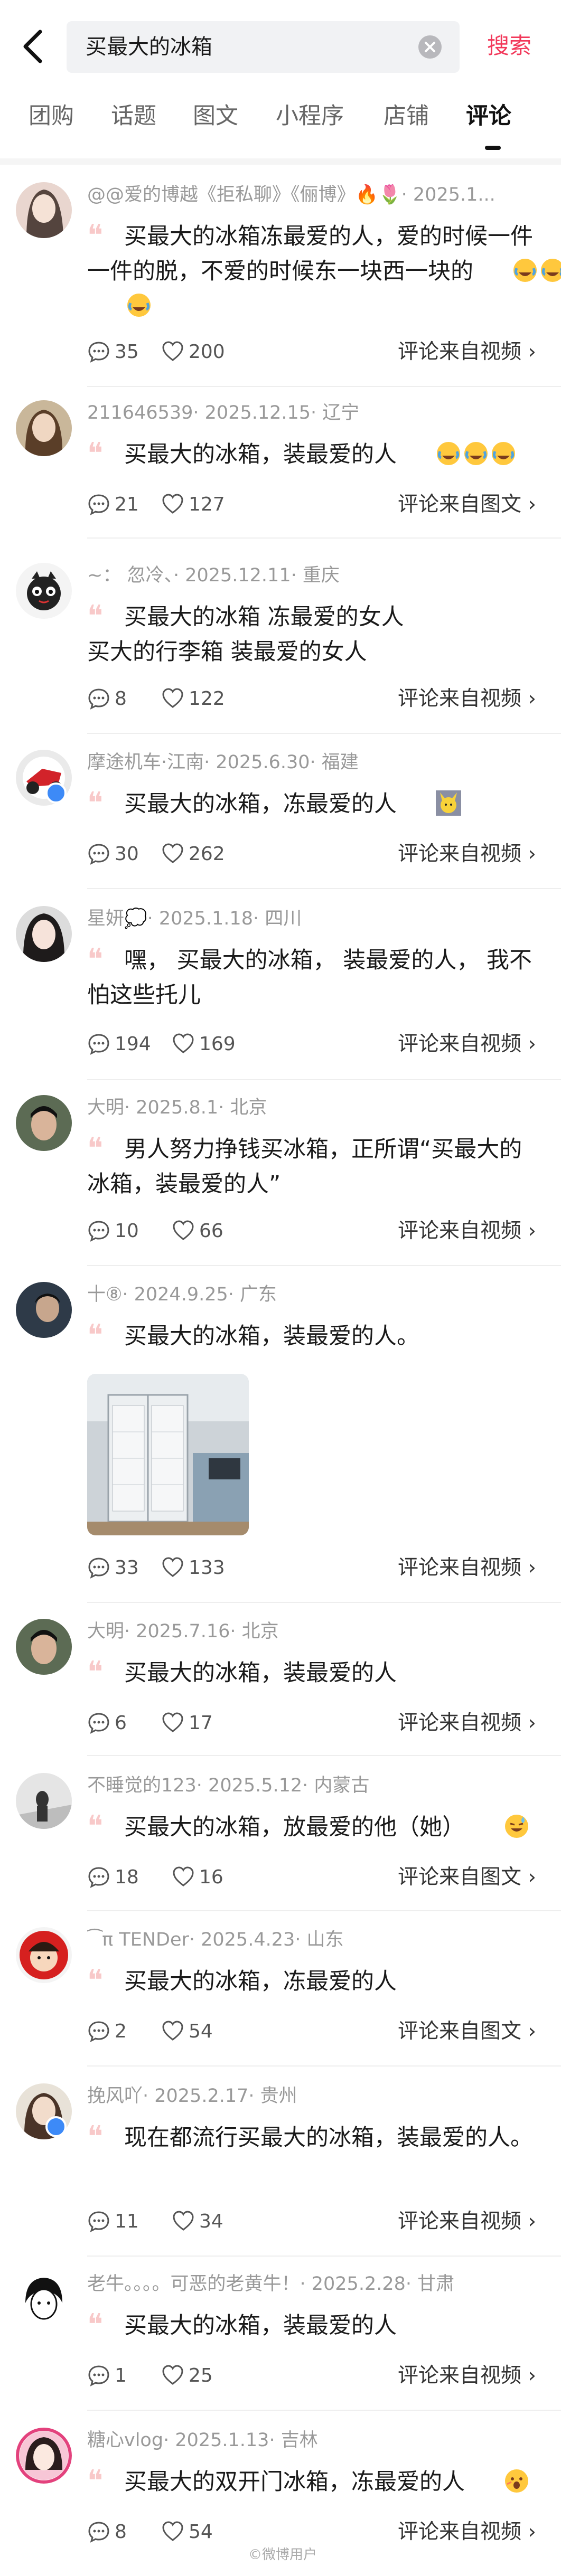 Image resolution: width=561 pixels, height=2576 pixels. I want to click on like-count: 200, so click(193, 352).